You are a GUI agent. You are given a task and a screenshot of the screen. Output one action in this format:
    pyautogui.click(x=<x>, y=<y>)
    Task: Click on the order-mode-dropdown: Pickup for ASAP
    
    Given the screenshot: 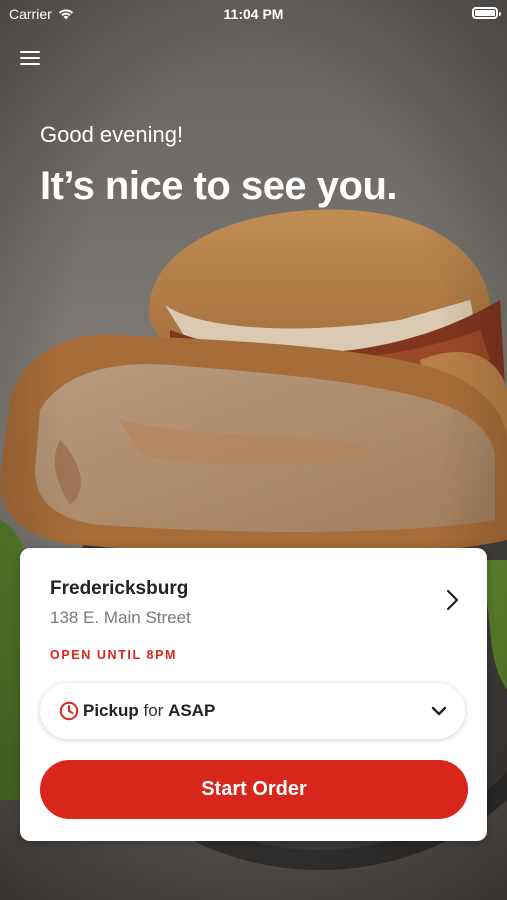 What is the action you would take?
    pyautogui.click(x=252, y=711)
    